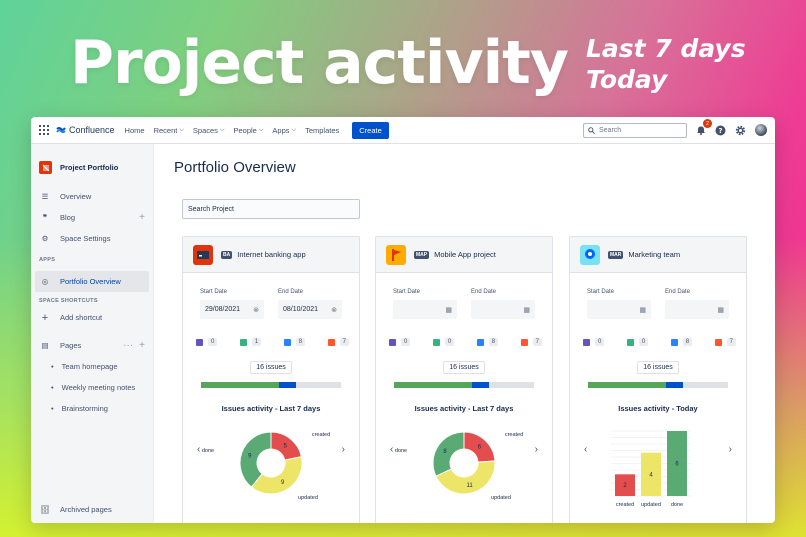  What do you see at coordinates (92, 159) in the screenshot?
I see `space-header: Project Portfolio` at bounding box center [92, 159].